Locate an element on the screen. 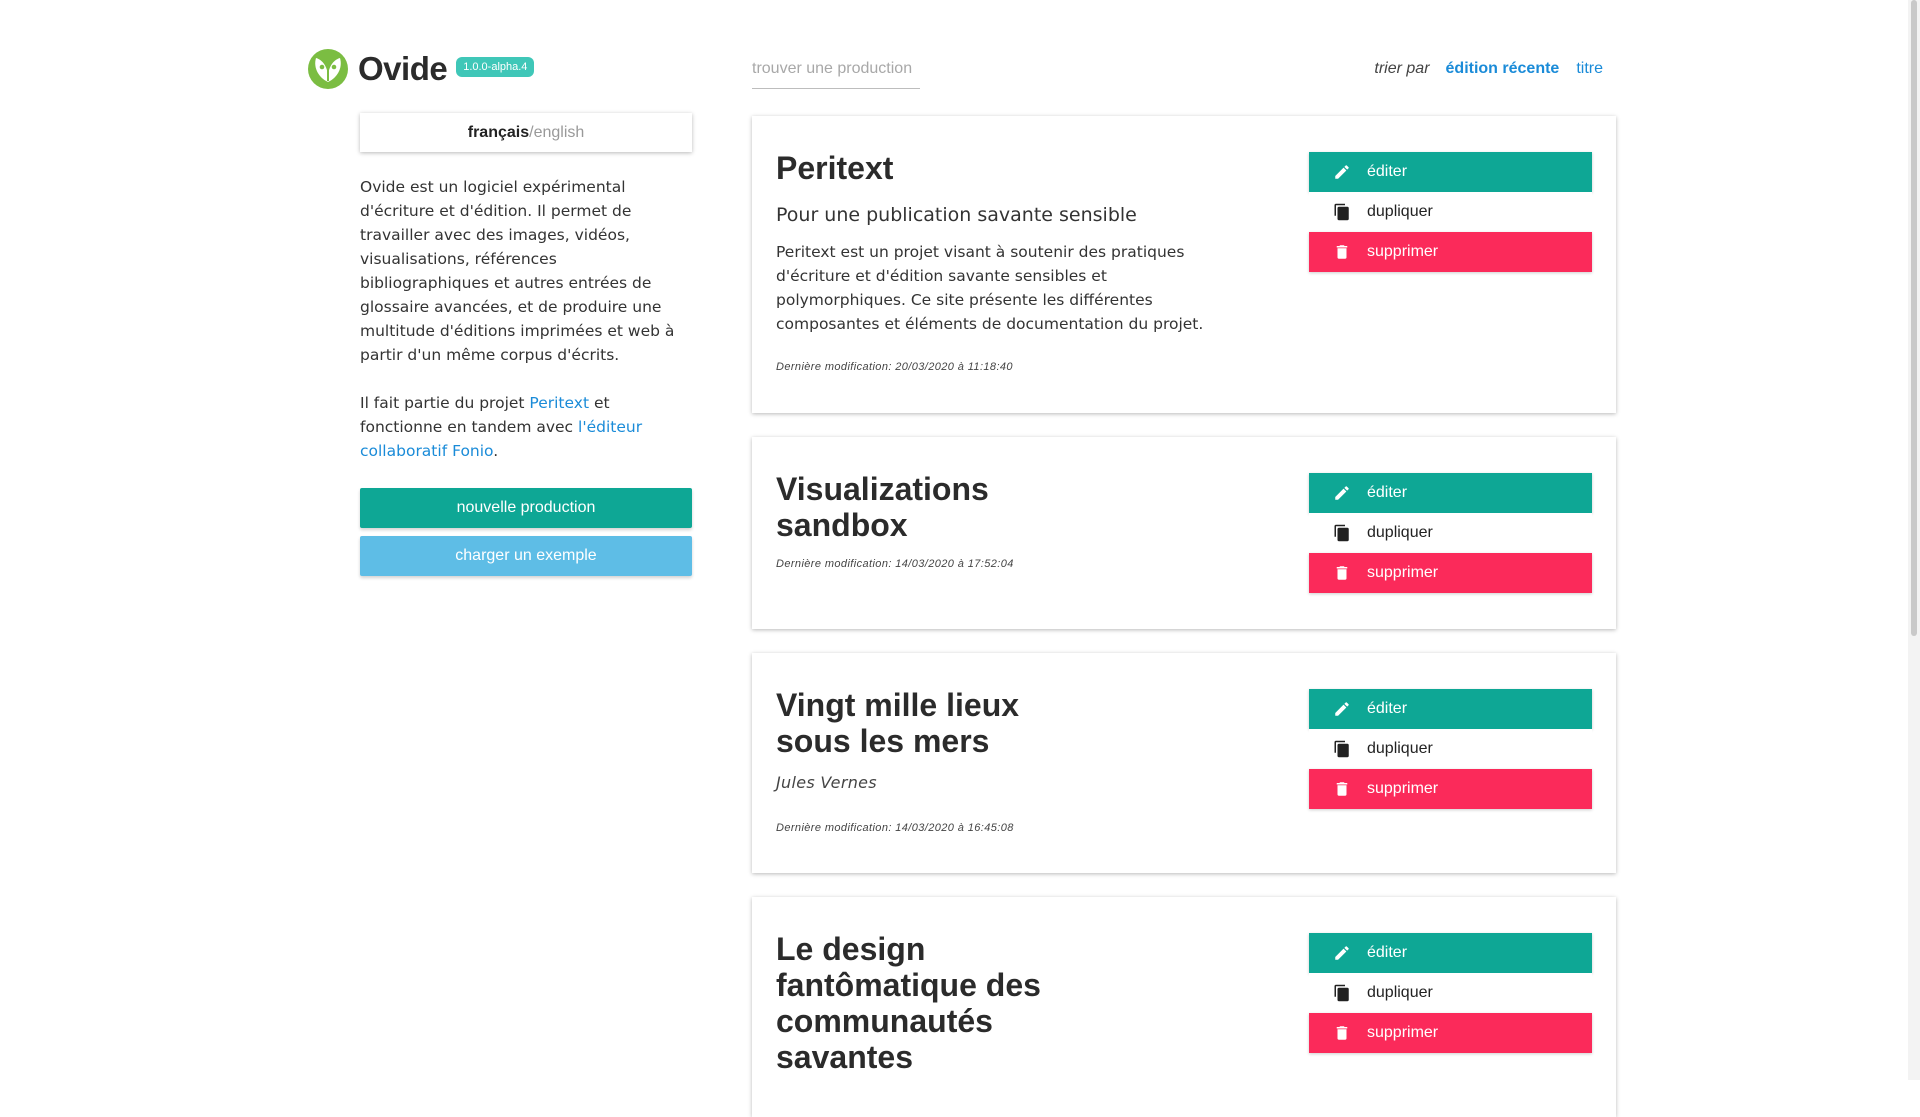 The image size is (1920, 1117). app-title: Ovide is located at coordinates (403, 68).